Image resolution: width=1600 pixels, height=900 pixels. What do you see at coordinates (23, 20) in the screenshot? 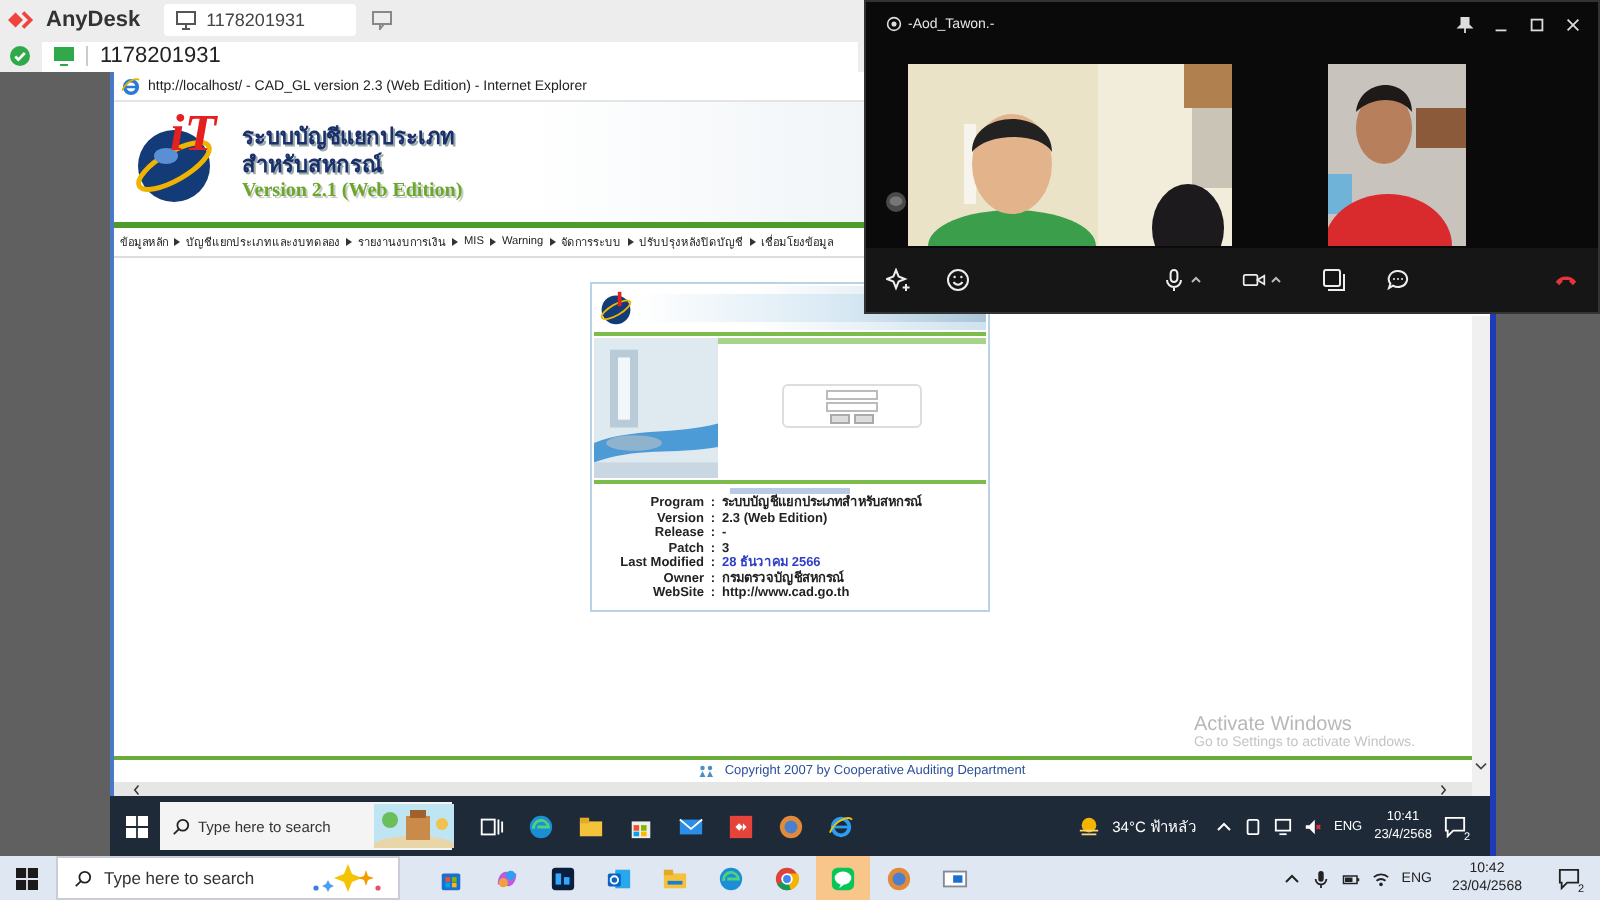
I see `anydesk-logo-icon` at bounding box center [23, 20].